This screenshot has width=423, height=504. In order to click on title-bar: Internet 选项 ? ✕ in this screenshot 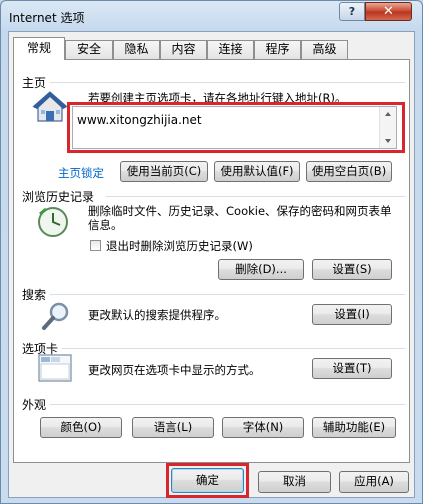, I will do `click(211, 16)`.